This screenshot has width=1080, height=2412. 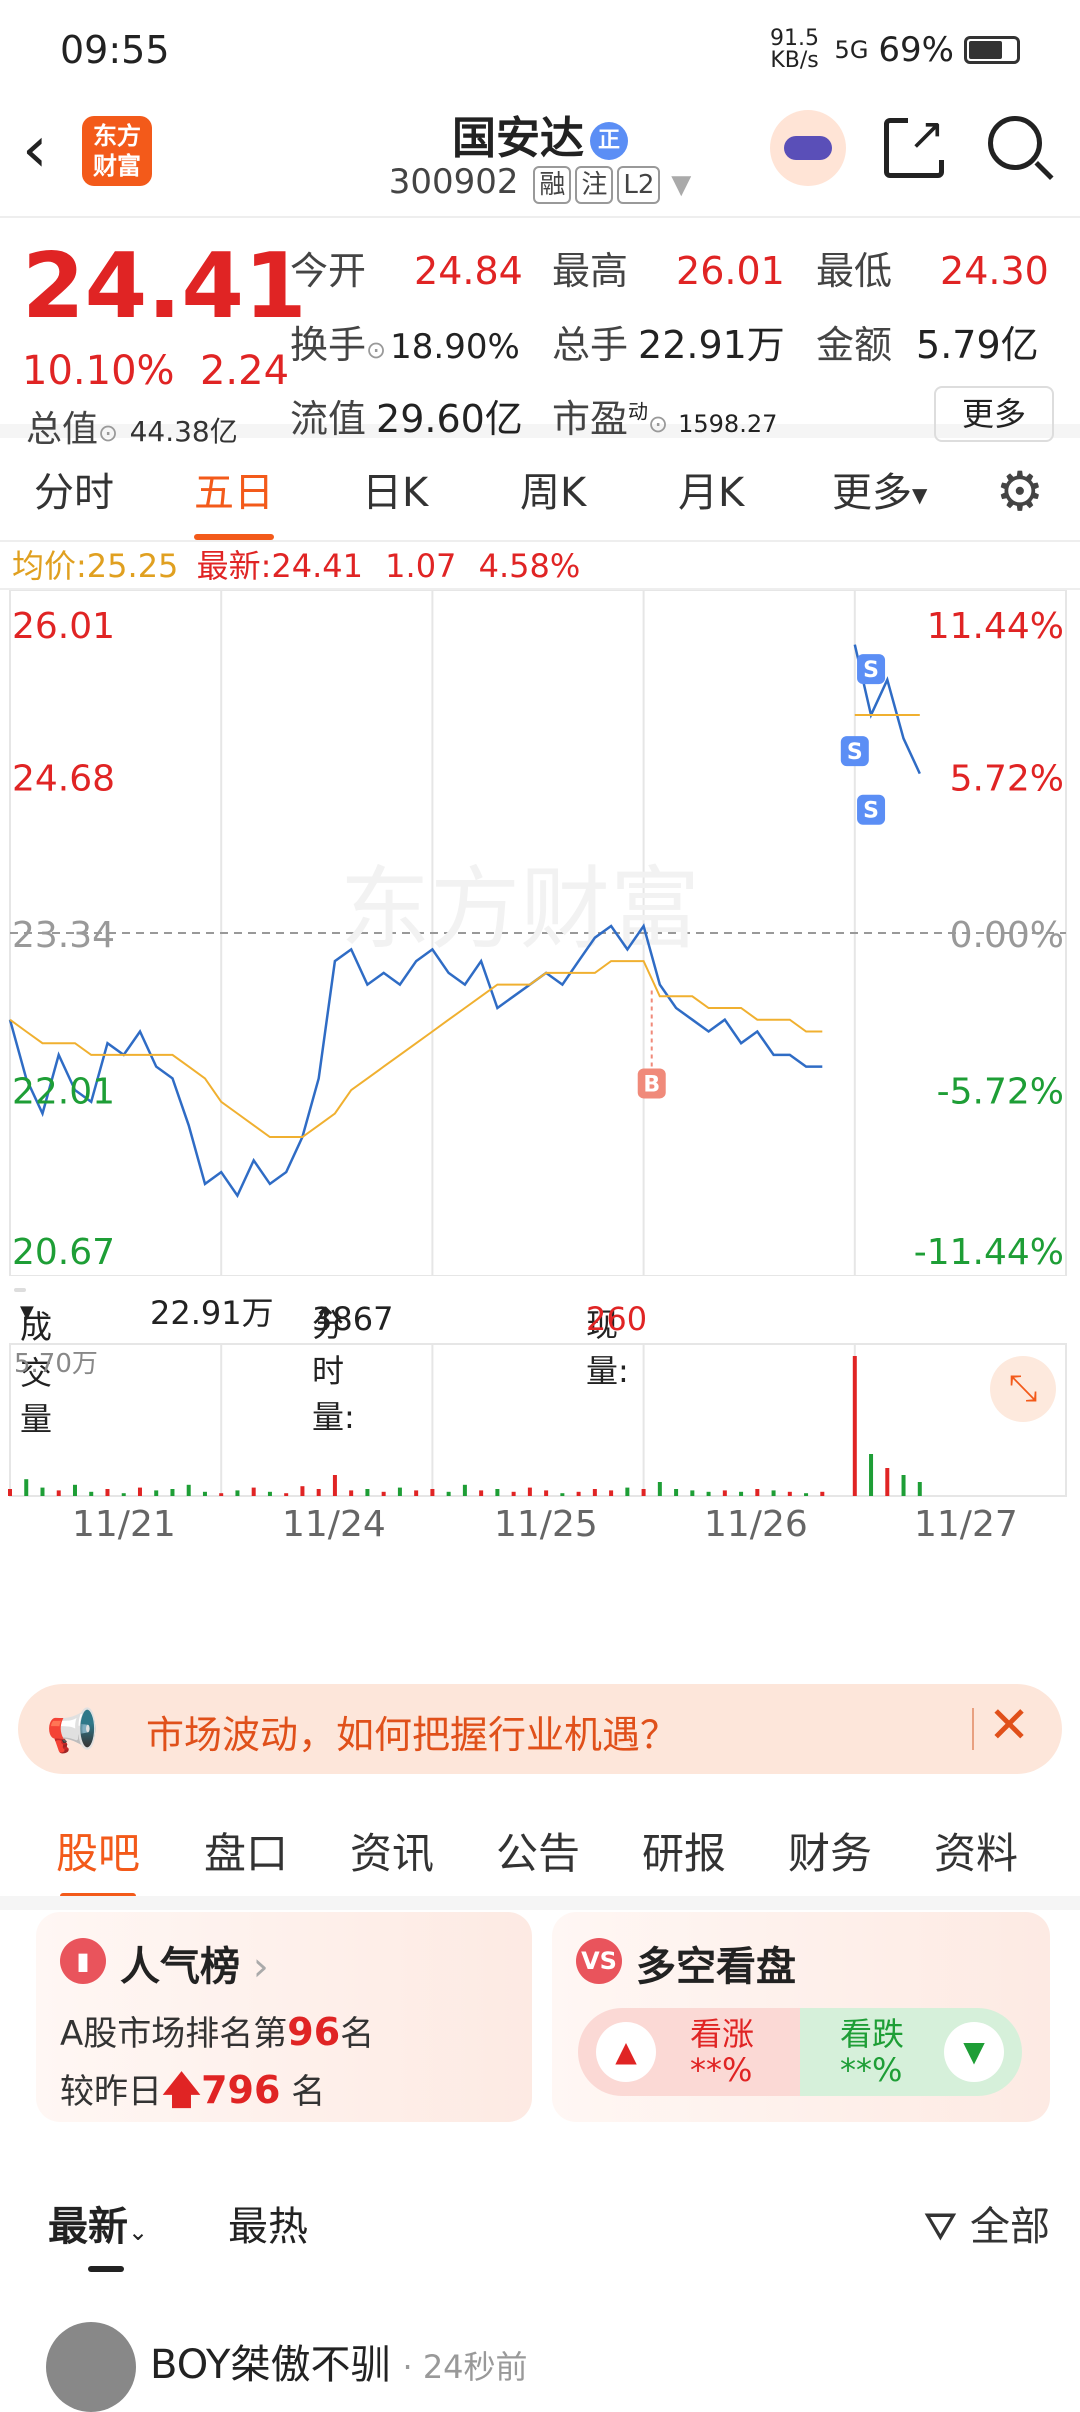 What do you see at coordinates (268, 2223) in the screenshot?
I see `feed-tab-hot: 最热` at bounding box center [268, 2223].